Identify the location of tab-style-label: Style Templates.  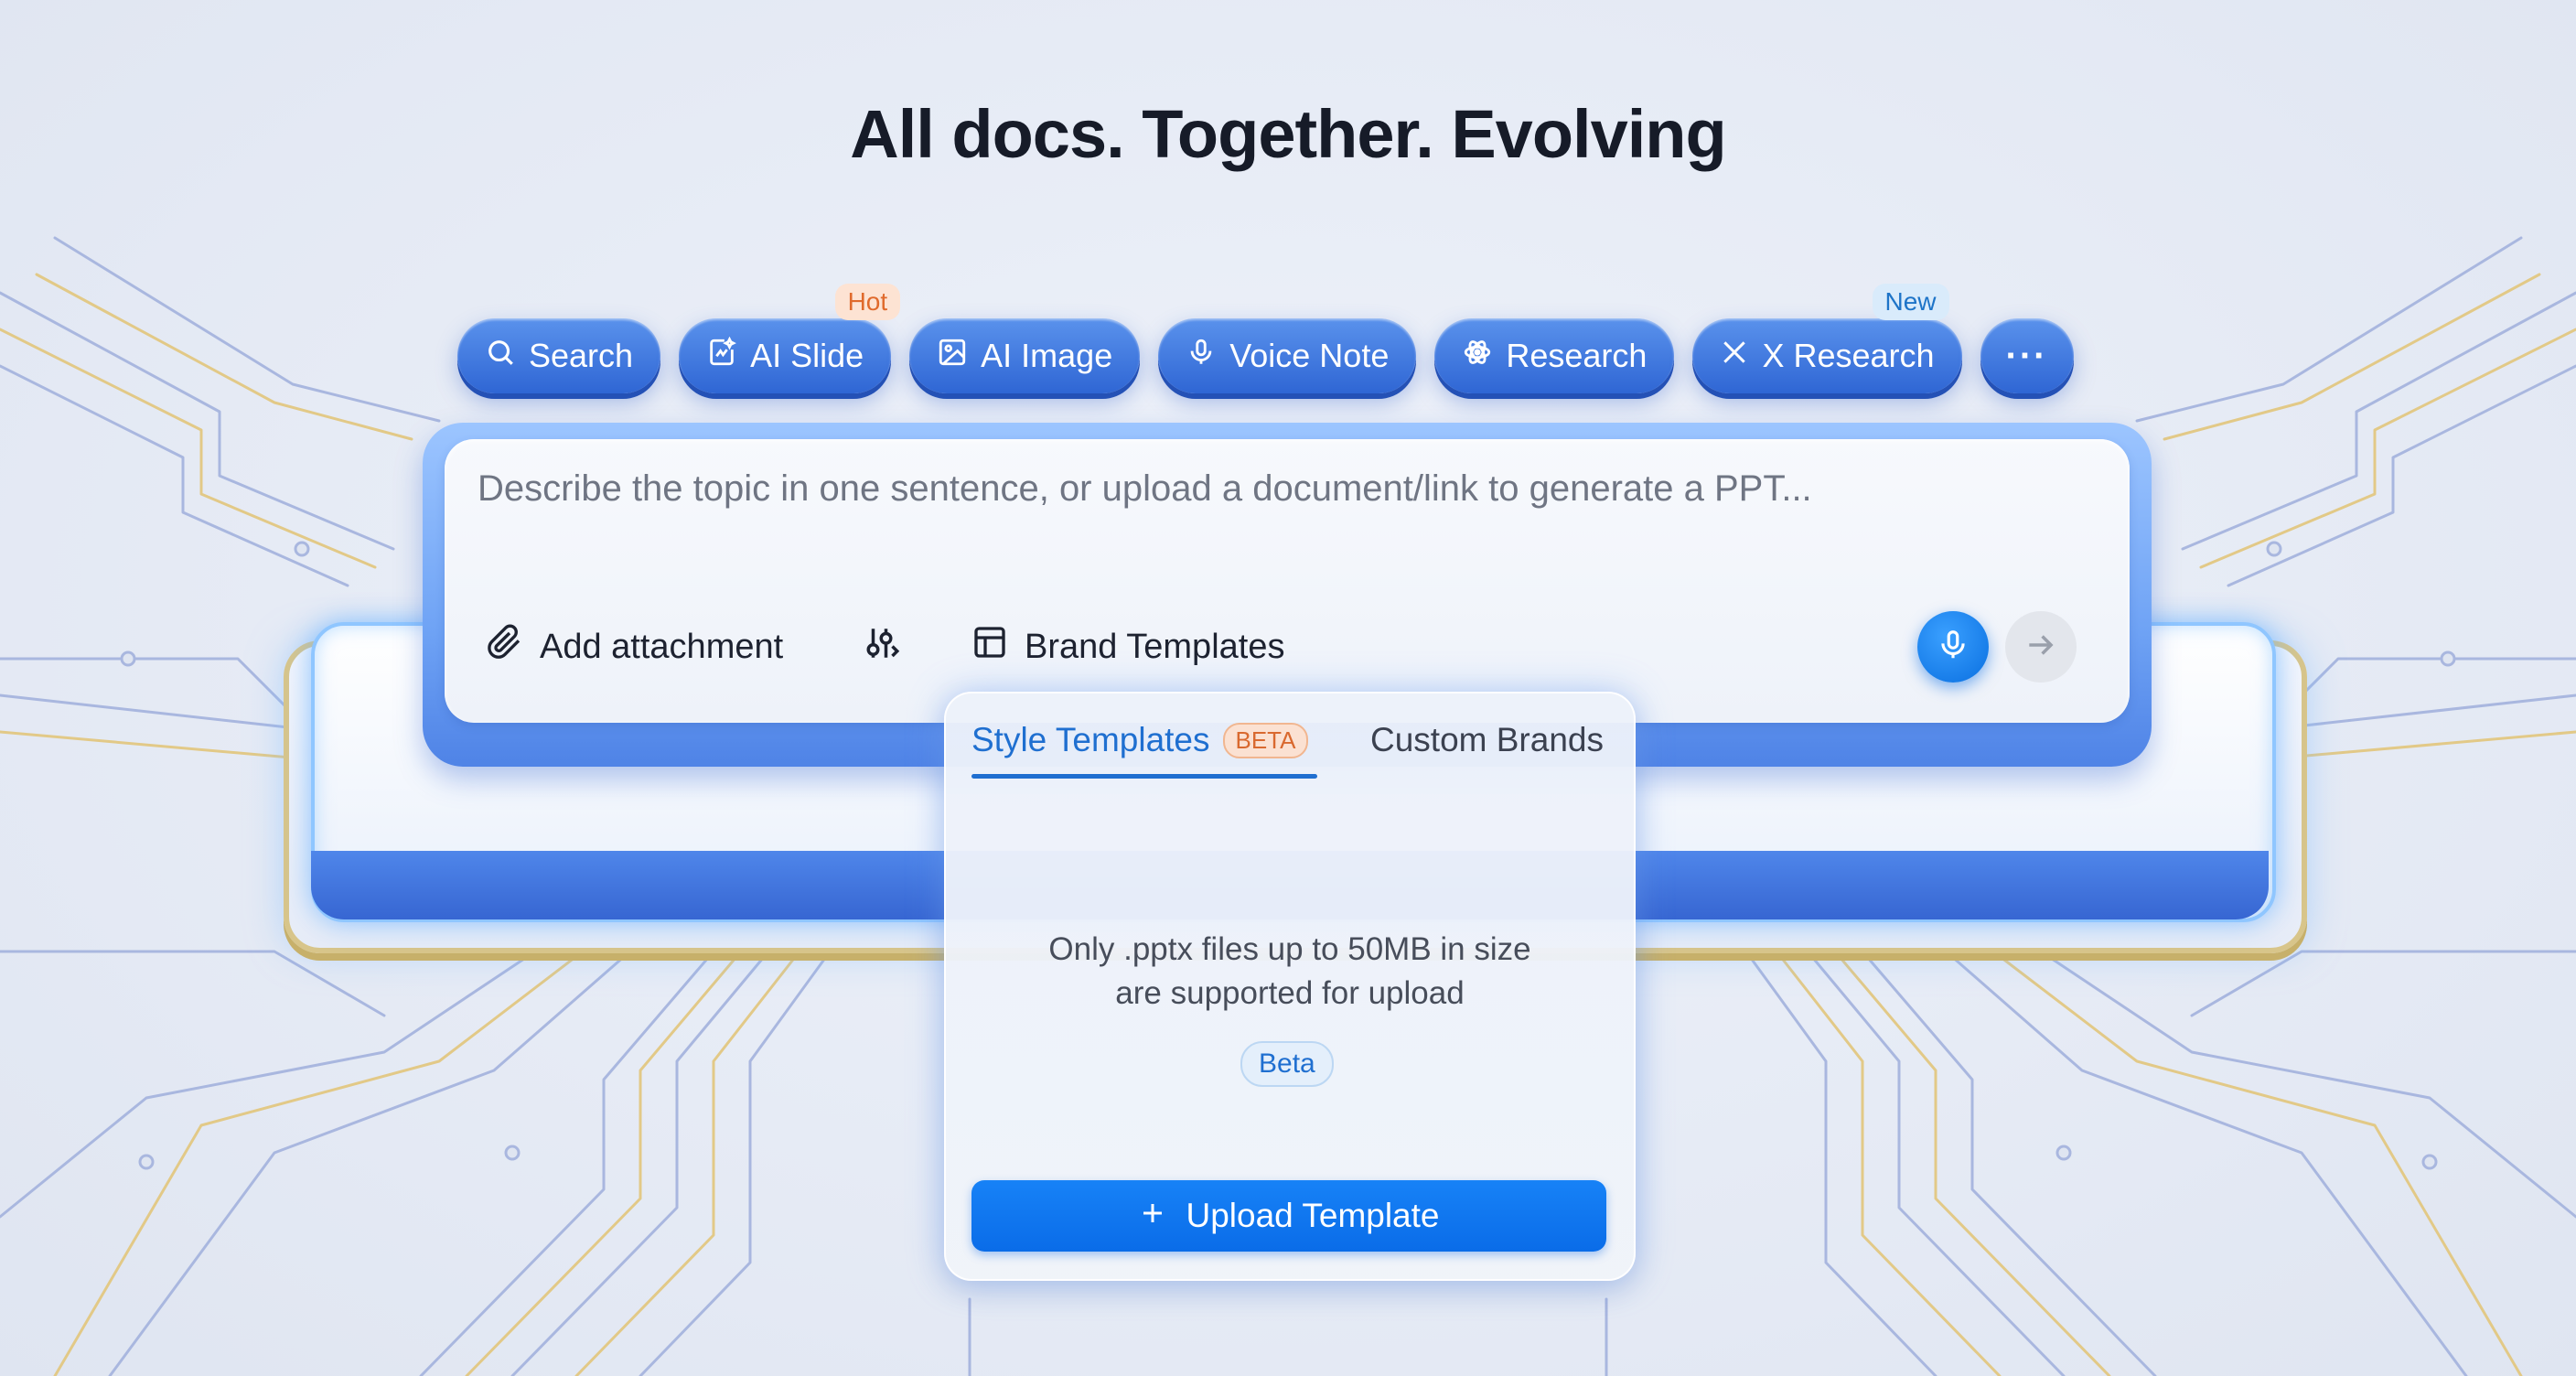
(1090, 739).